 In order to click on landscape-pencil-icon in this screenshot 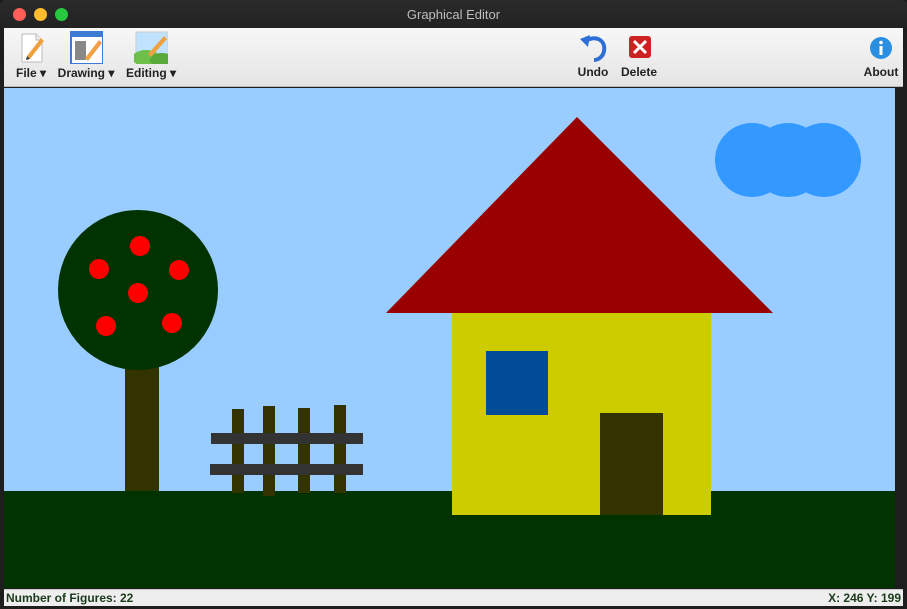, I will do `click(153, 48)`.